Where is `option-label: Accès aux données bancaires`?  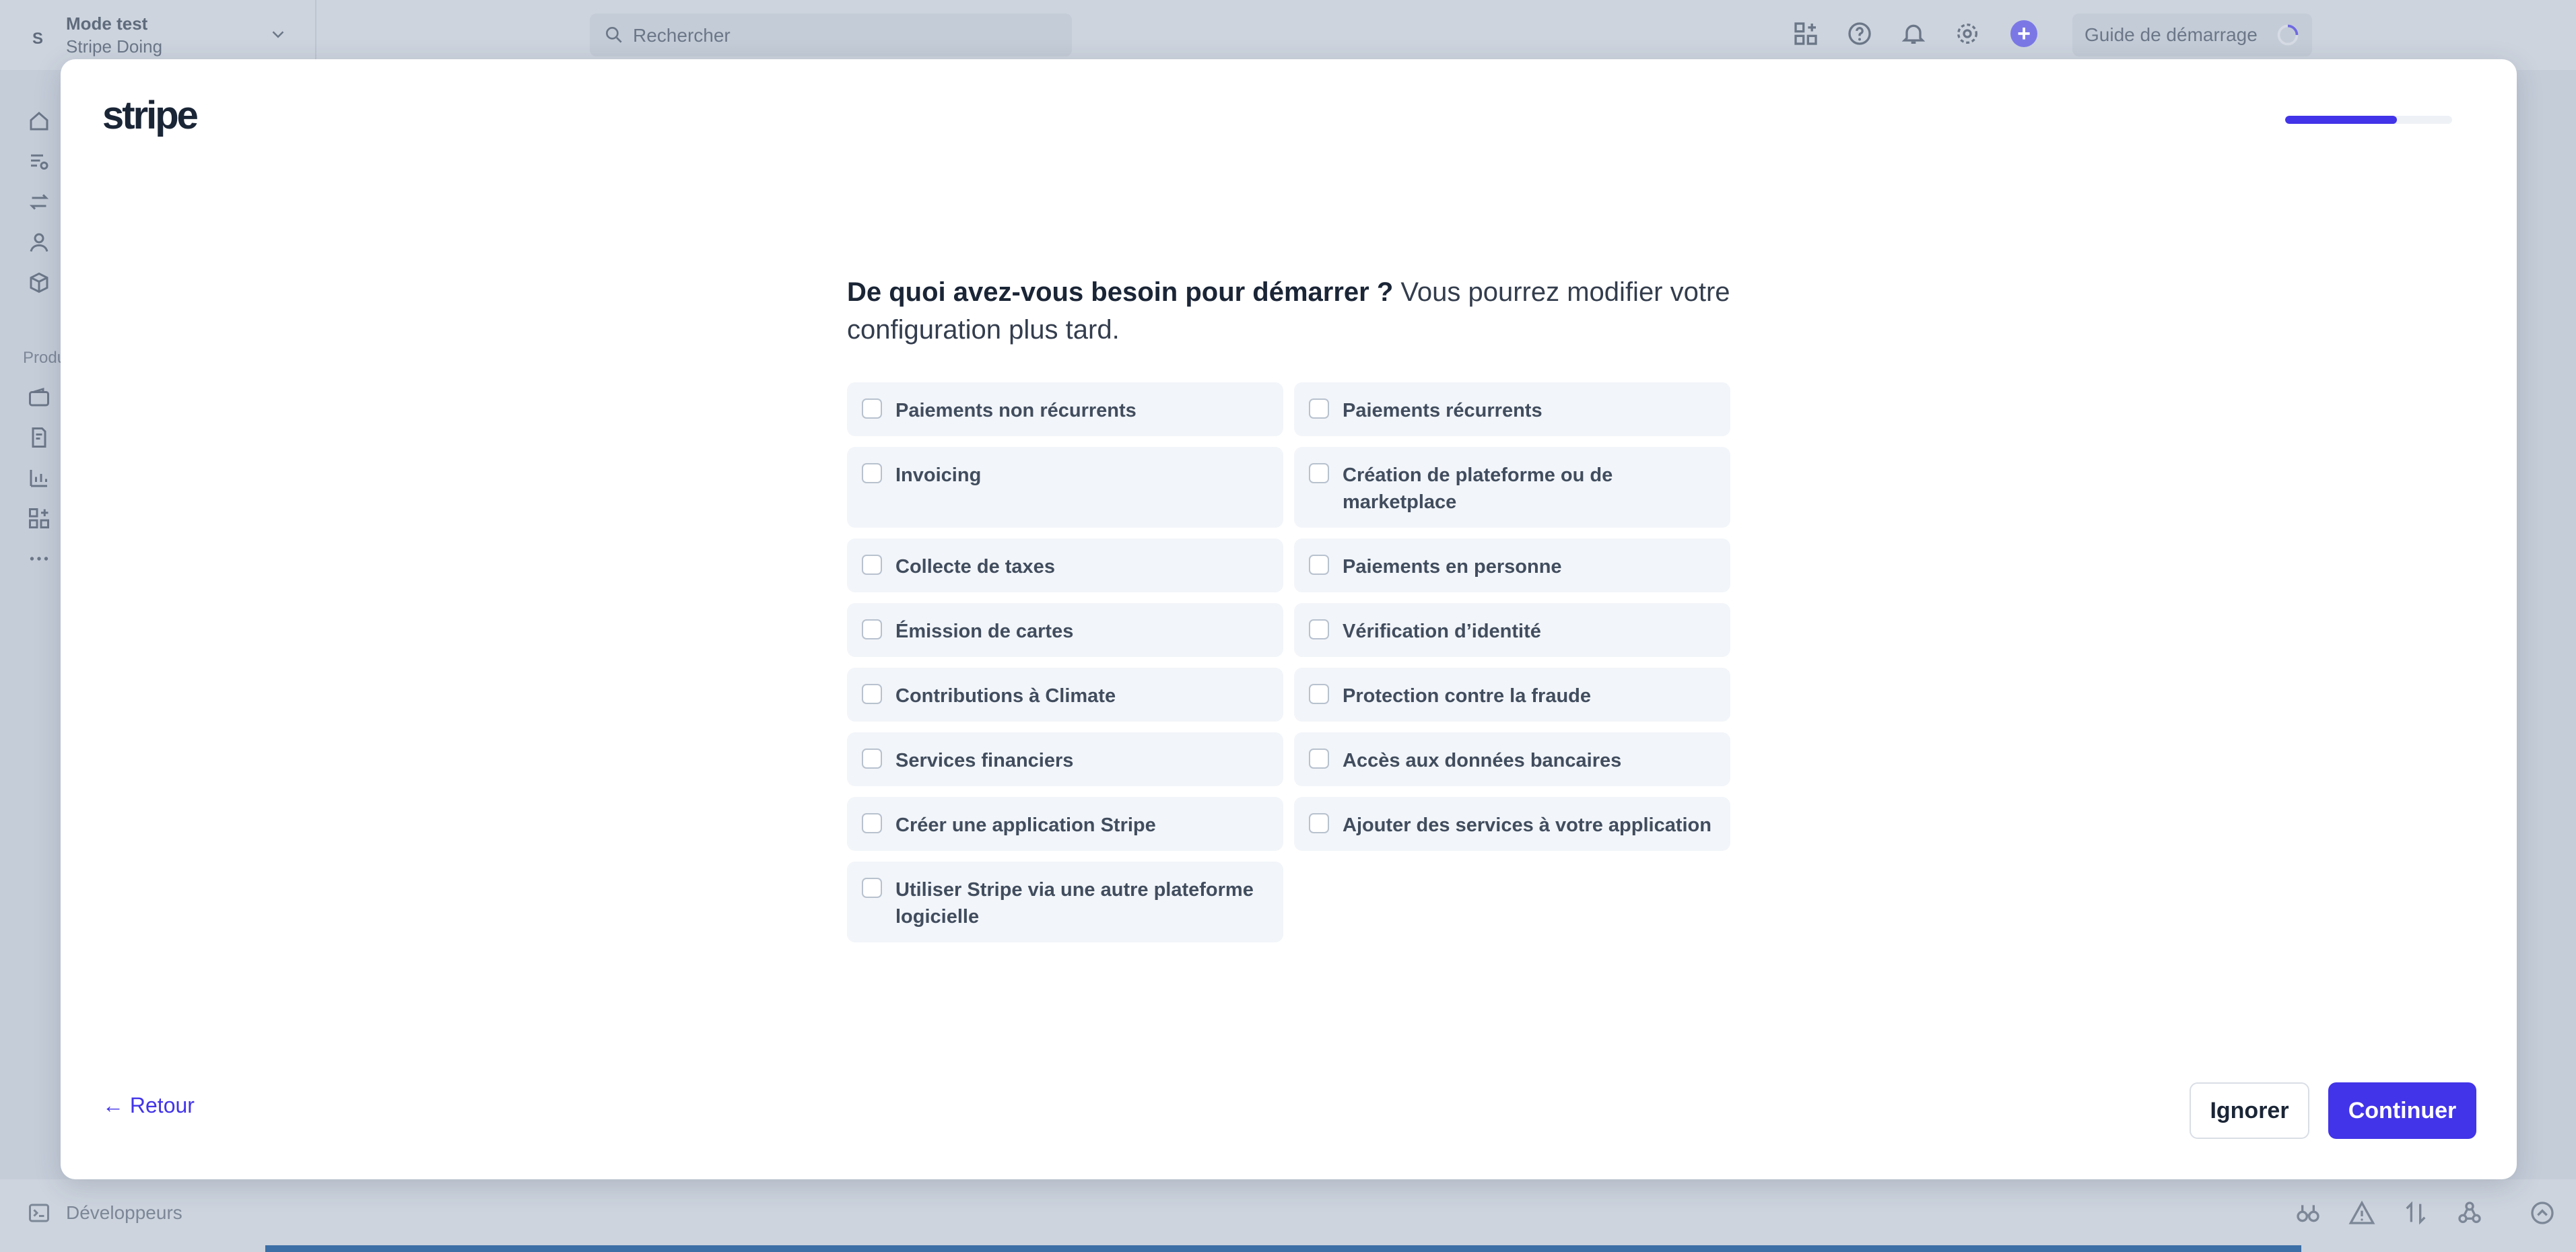 option-label: Accès aux données bancaires is located at coordinates (1483, 761).